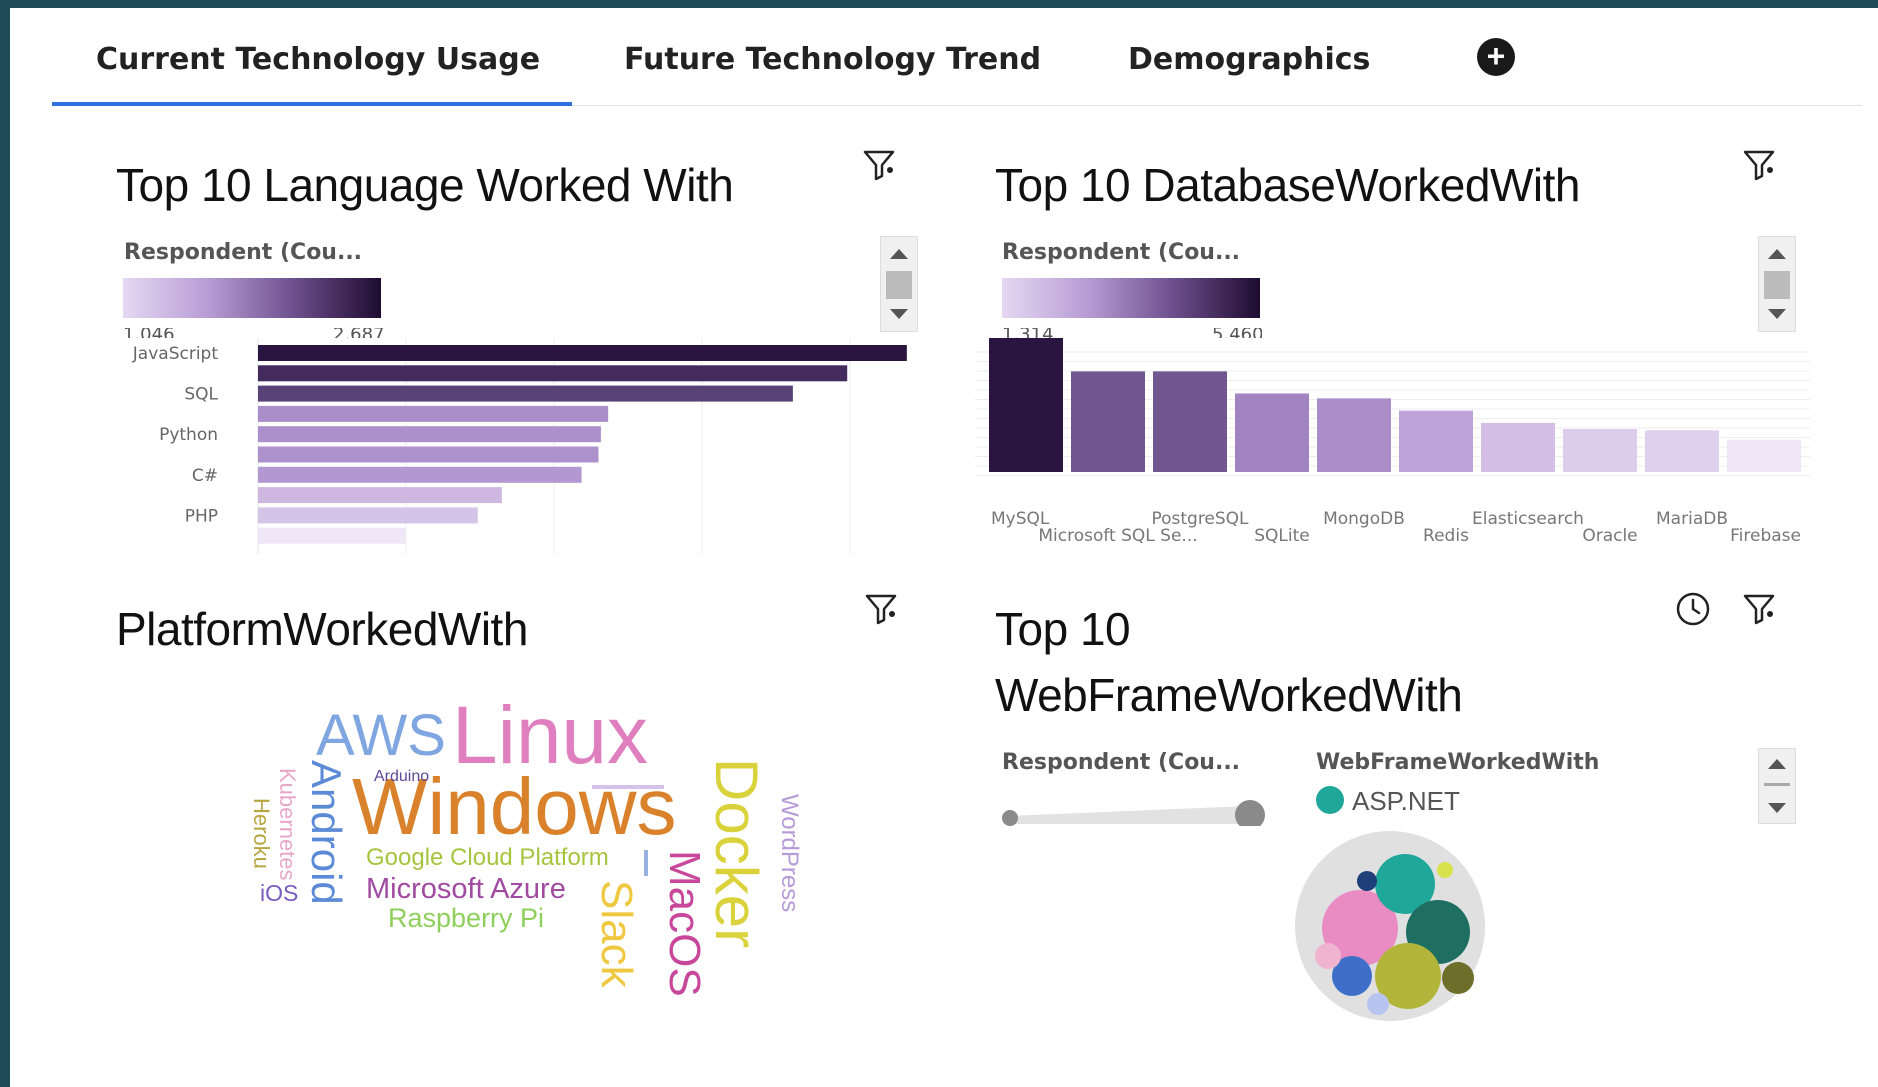 The image size is (1878, 1087). Describe the element at coordinates (1446, 536) in the screenshot. I see `tick-label: Redis` at that location.